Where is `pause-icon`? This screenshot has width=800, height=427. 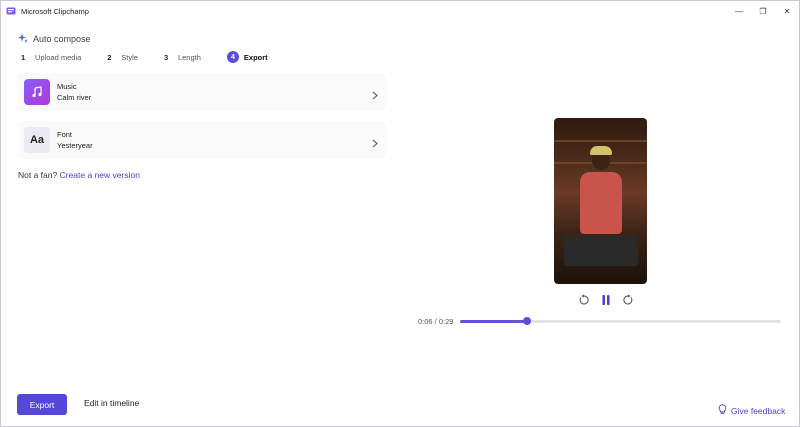 pause-icon is located at coordinates (606, 300).